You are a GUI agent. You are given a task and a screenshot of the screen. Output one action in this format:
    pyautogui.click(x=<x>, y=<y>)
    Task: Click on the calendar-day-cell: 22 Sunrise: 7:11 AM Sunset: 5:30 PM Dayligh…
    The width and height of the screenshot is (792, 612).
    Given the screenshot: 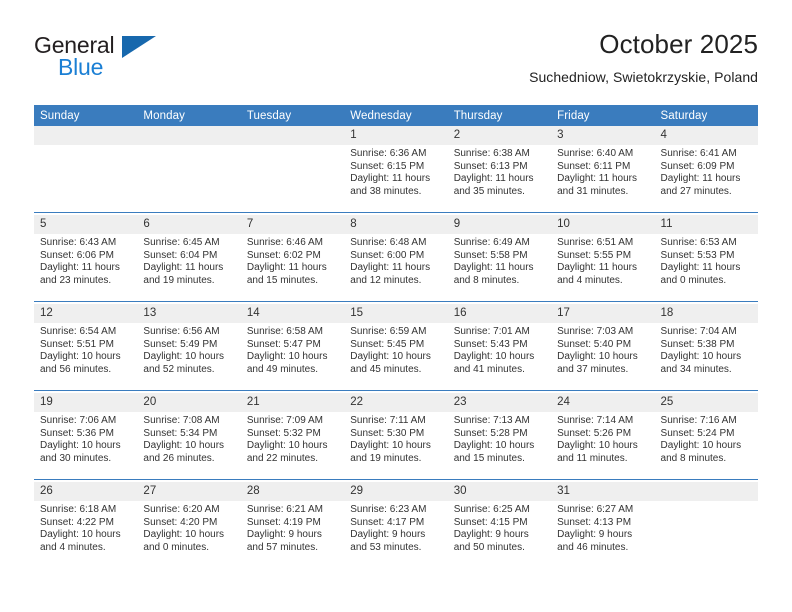 What is the action you would take?
    pyautogui.click(x=396, y=436)
    